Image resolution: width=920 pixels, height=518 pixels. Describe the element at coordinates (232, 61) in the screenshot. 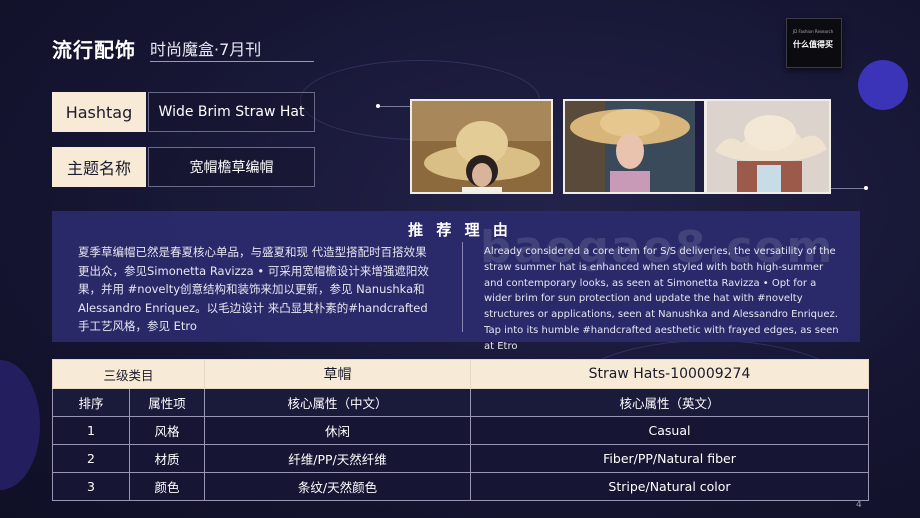

I see `title-underline` at that location.